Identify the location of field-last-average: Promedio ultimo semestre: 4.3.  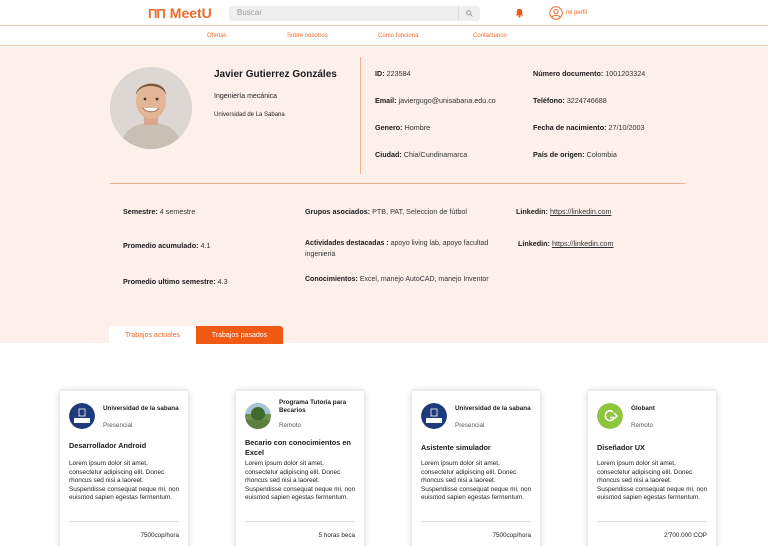
(175, 281).